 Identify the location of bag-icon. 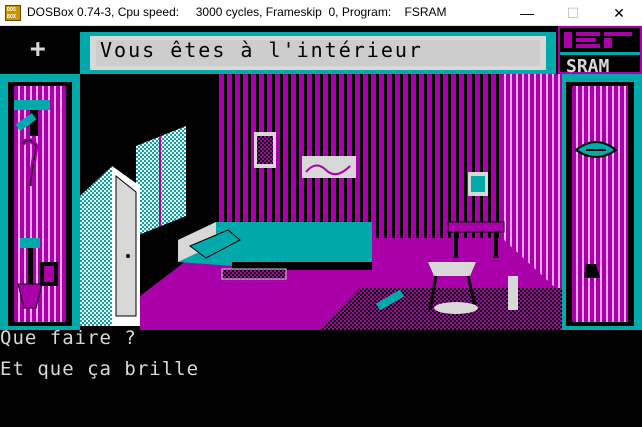
(49, 274).